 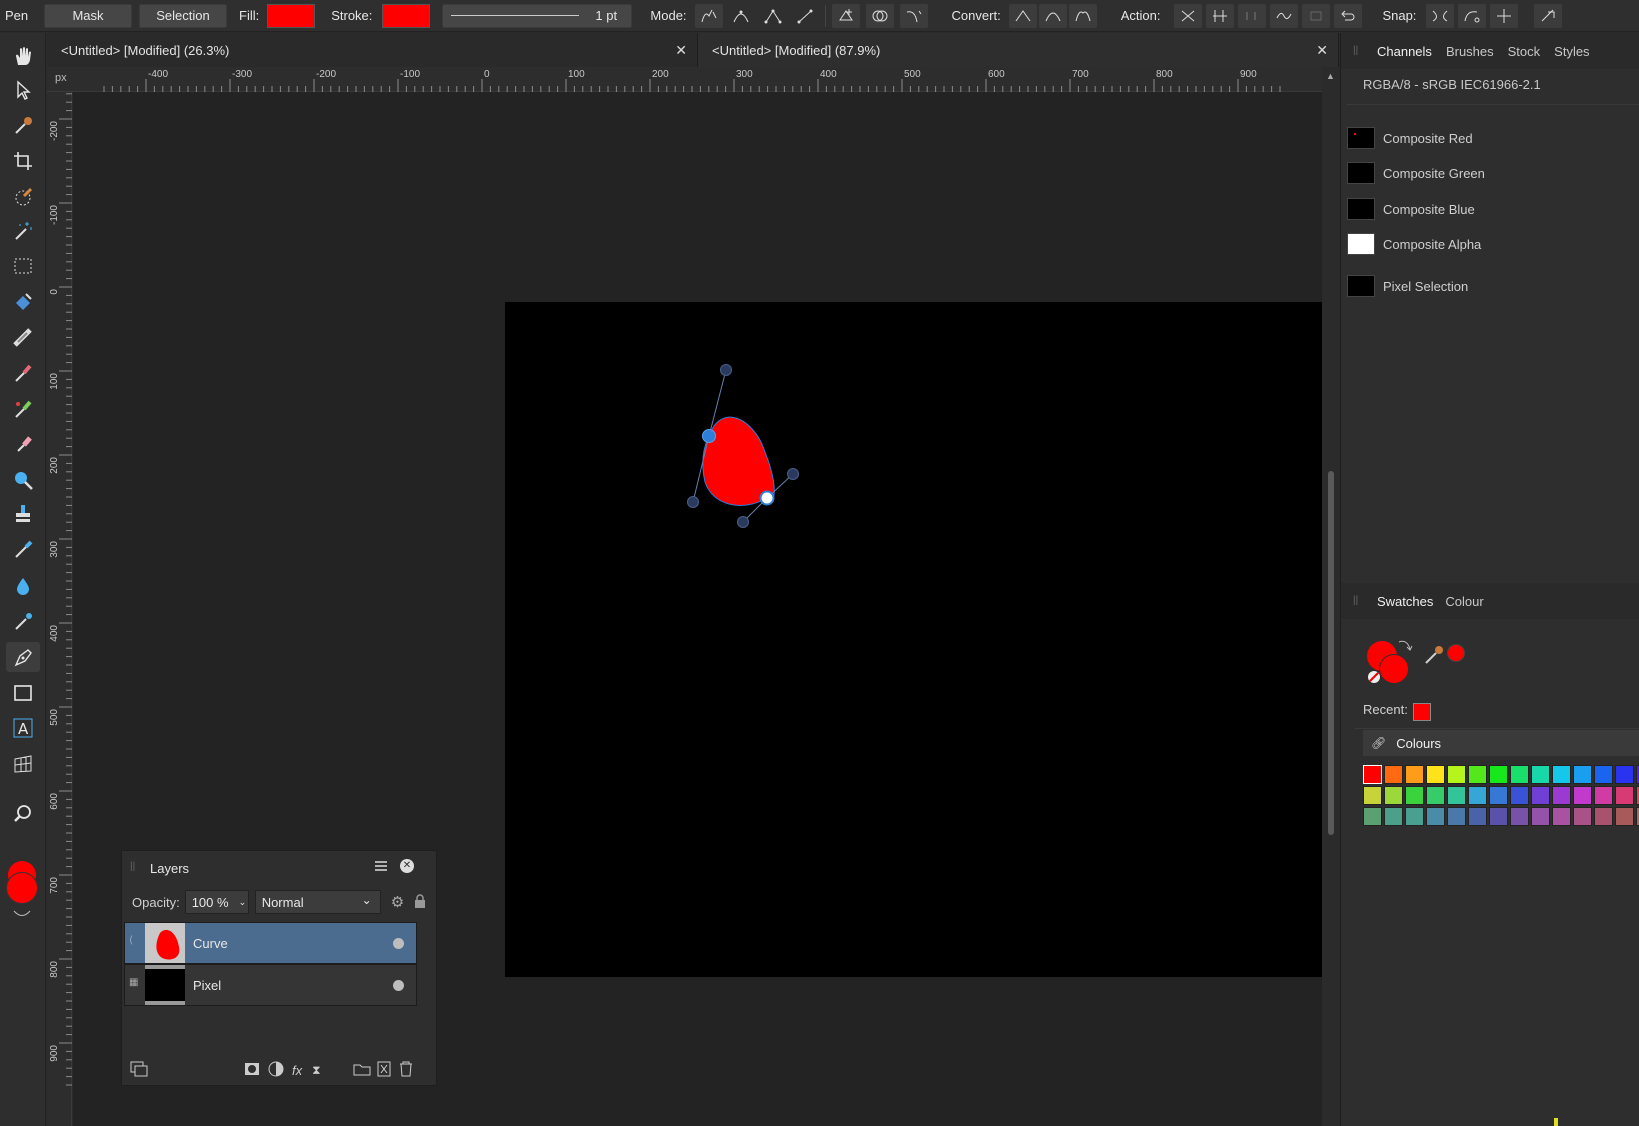 I want to click on scroll-up-arrow-icon: ▲, so click(x=1330, y=76).